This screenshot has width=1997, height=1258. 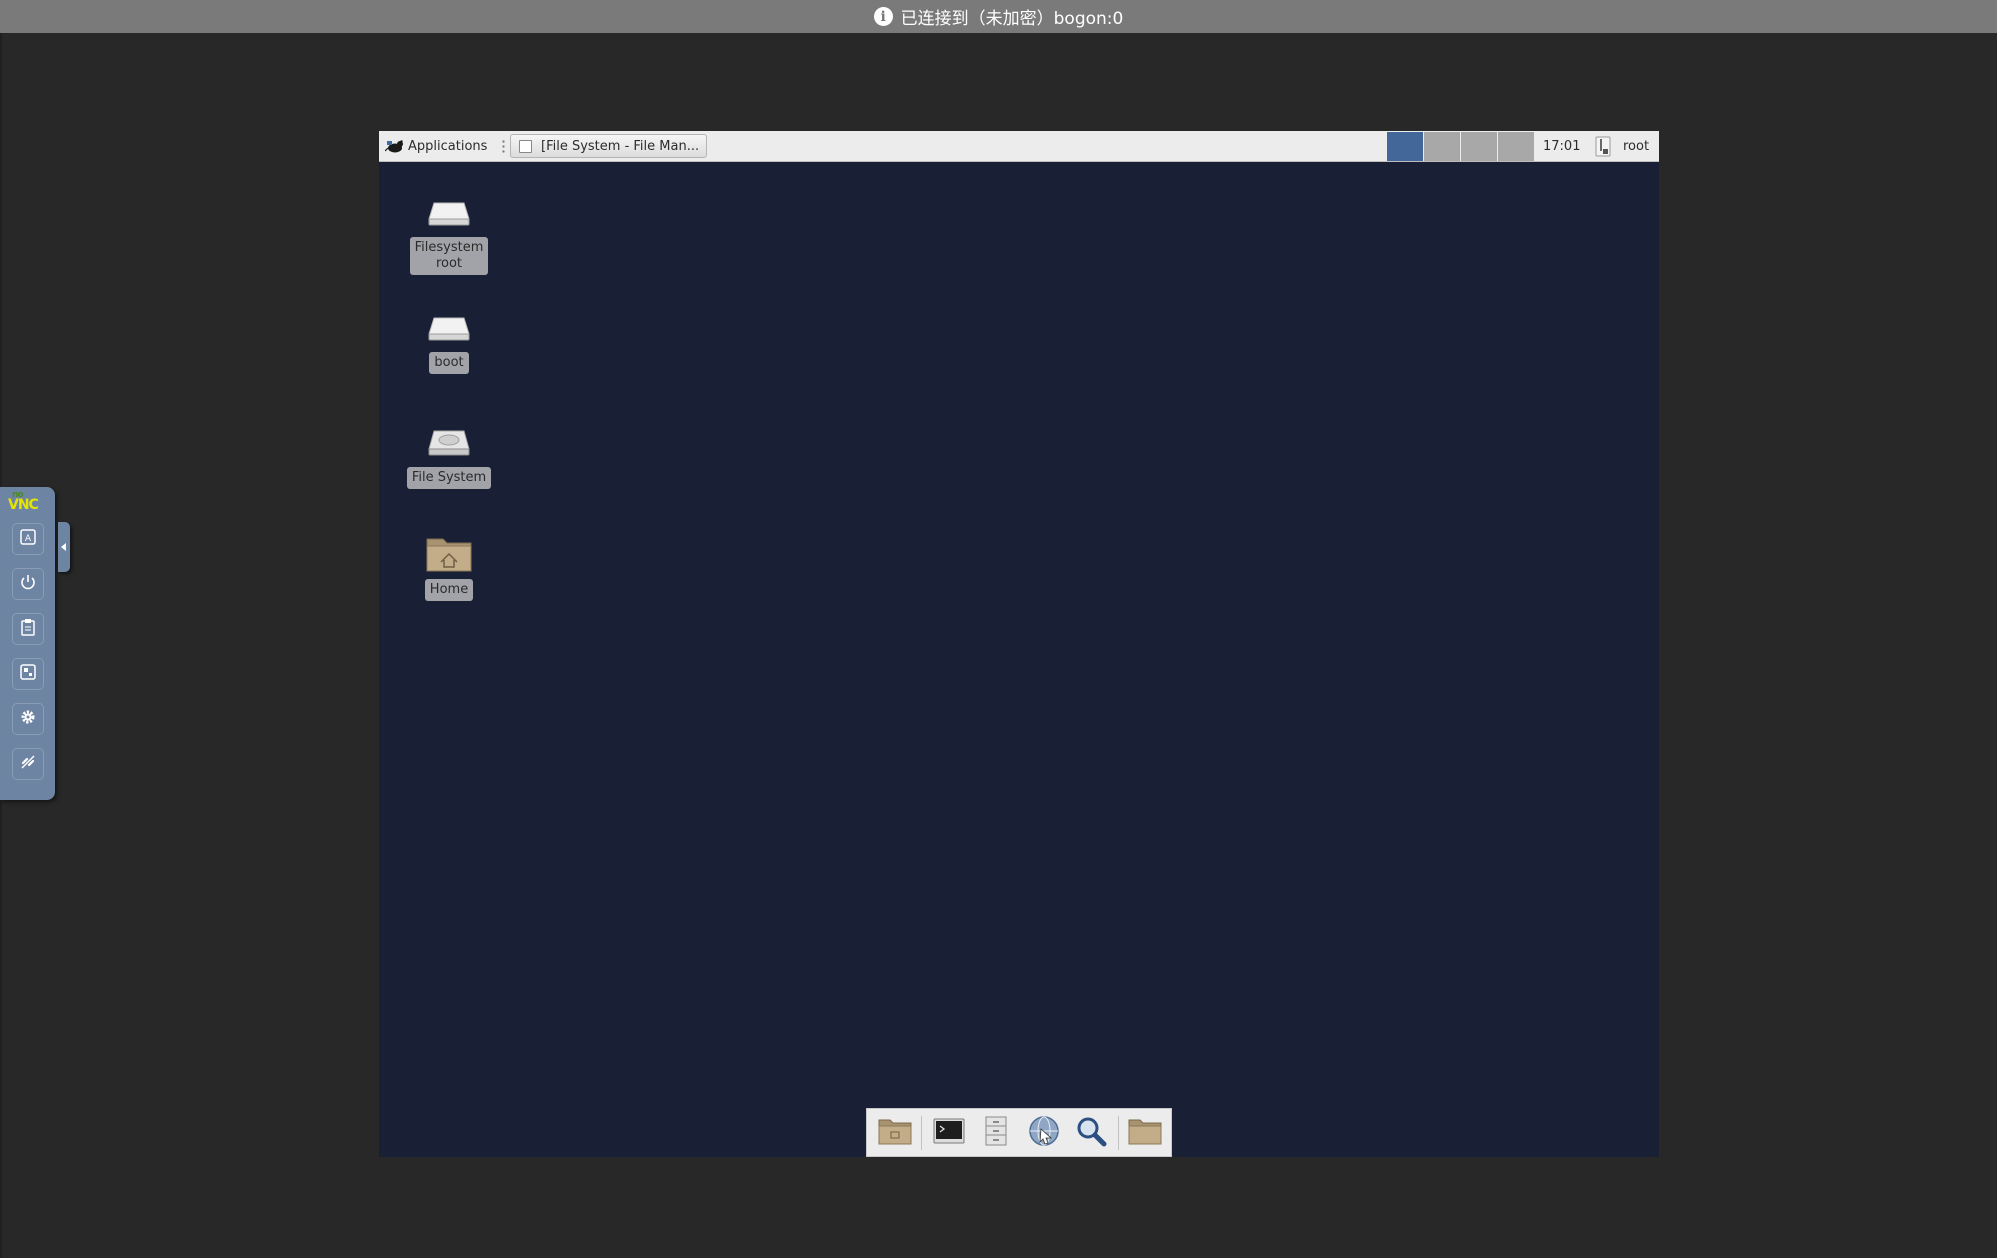 I want to click on control-bar-handle, so click(x=64, y=547).